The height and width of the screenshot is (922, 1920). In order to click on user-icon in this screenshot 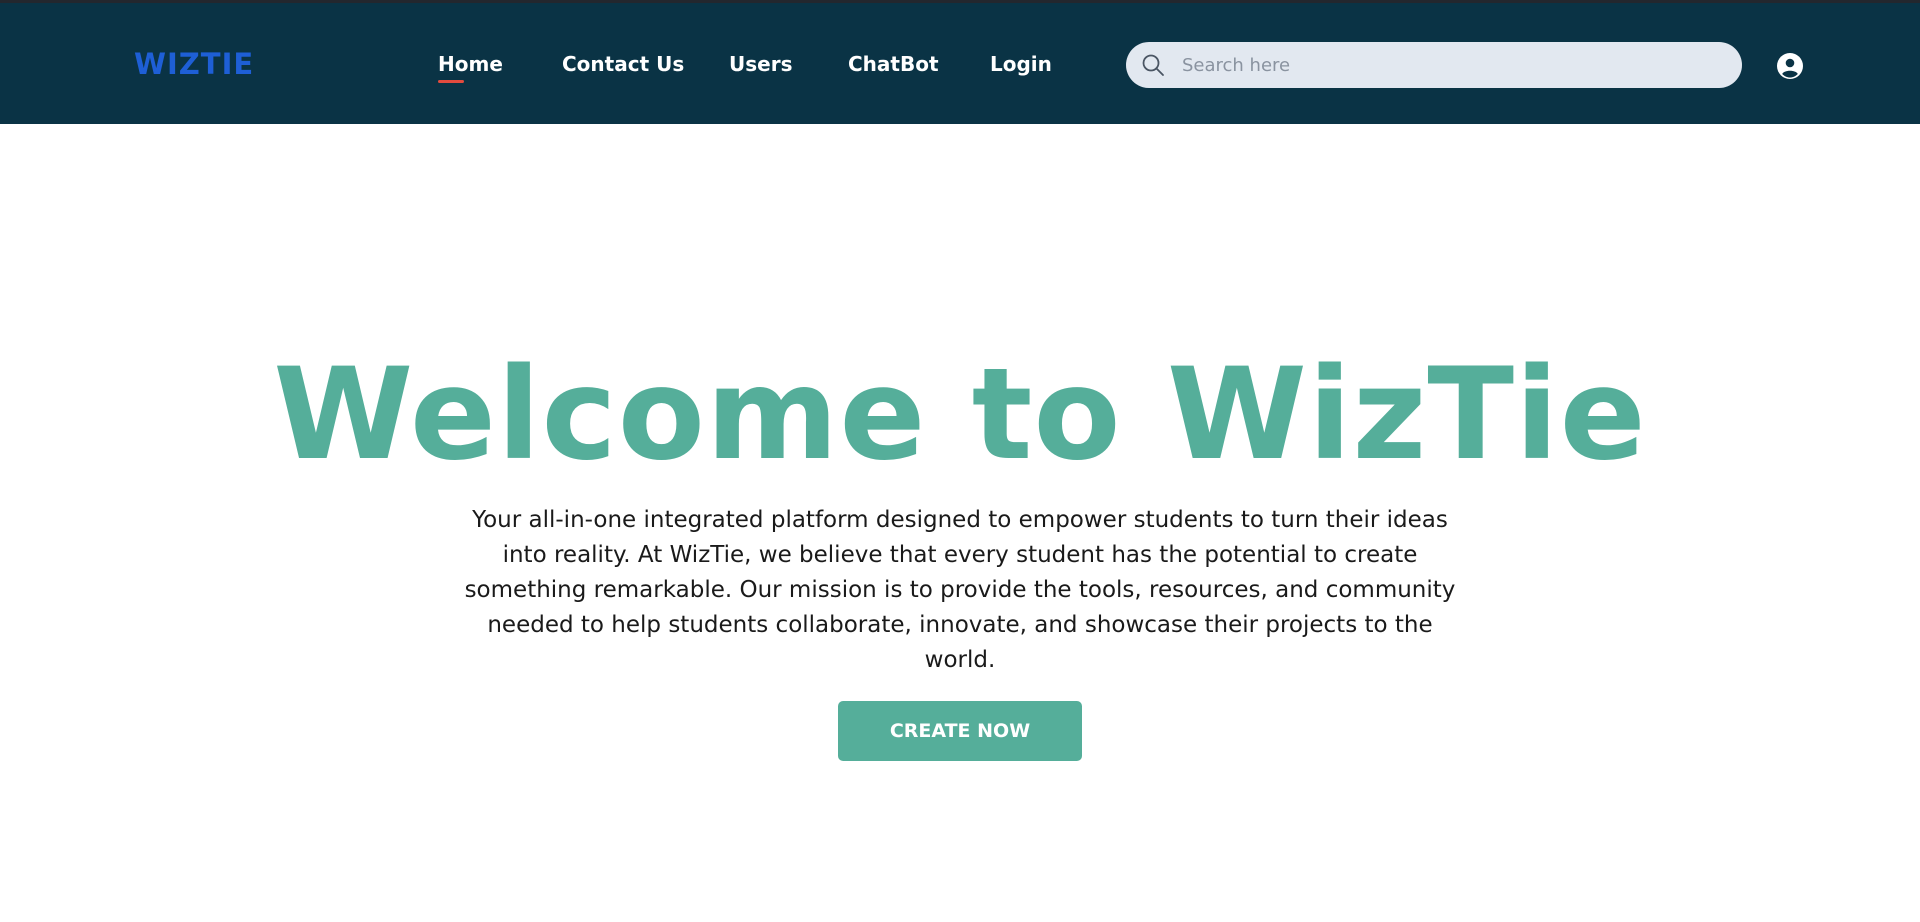, I will do `click(1790, 66)`.